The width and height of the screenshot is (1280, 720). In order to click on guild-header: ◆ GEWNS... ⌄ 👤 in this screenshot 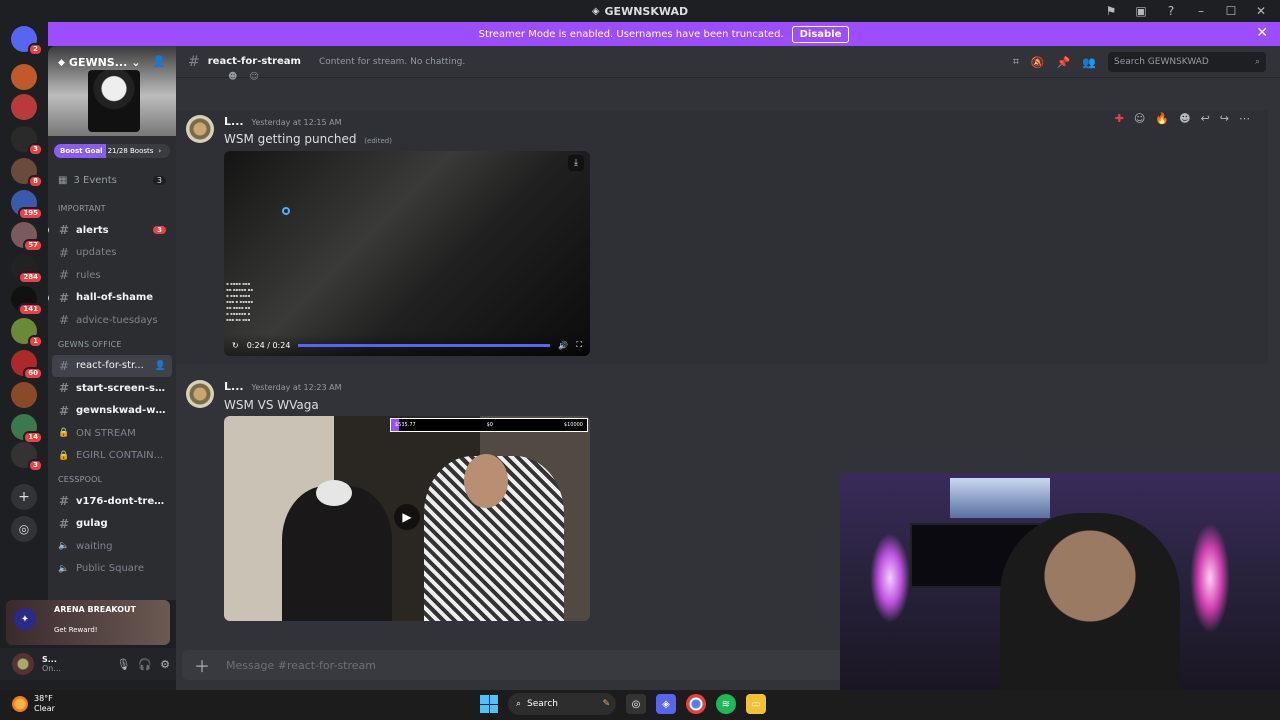, I will do `click(112, 91)`.